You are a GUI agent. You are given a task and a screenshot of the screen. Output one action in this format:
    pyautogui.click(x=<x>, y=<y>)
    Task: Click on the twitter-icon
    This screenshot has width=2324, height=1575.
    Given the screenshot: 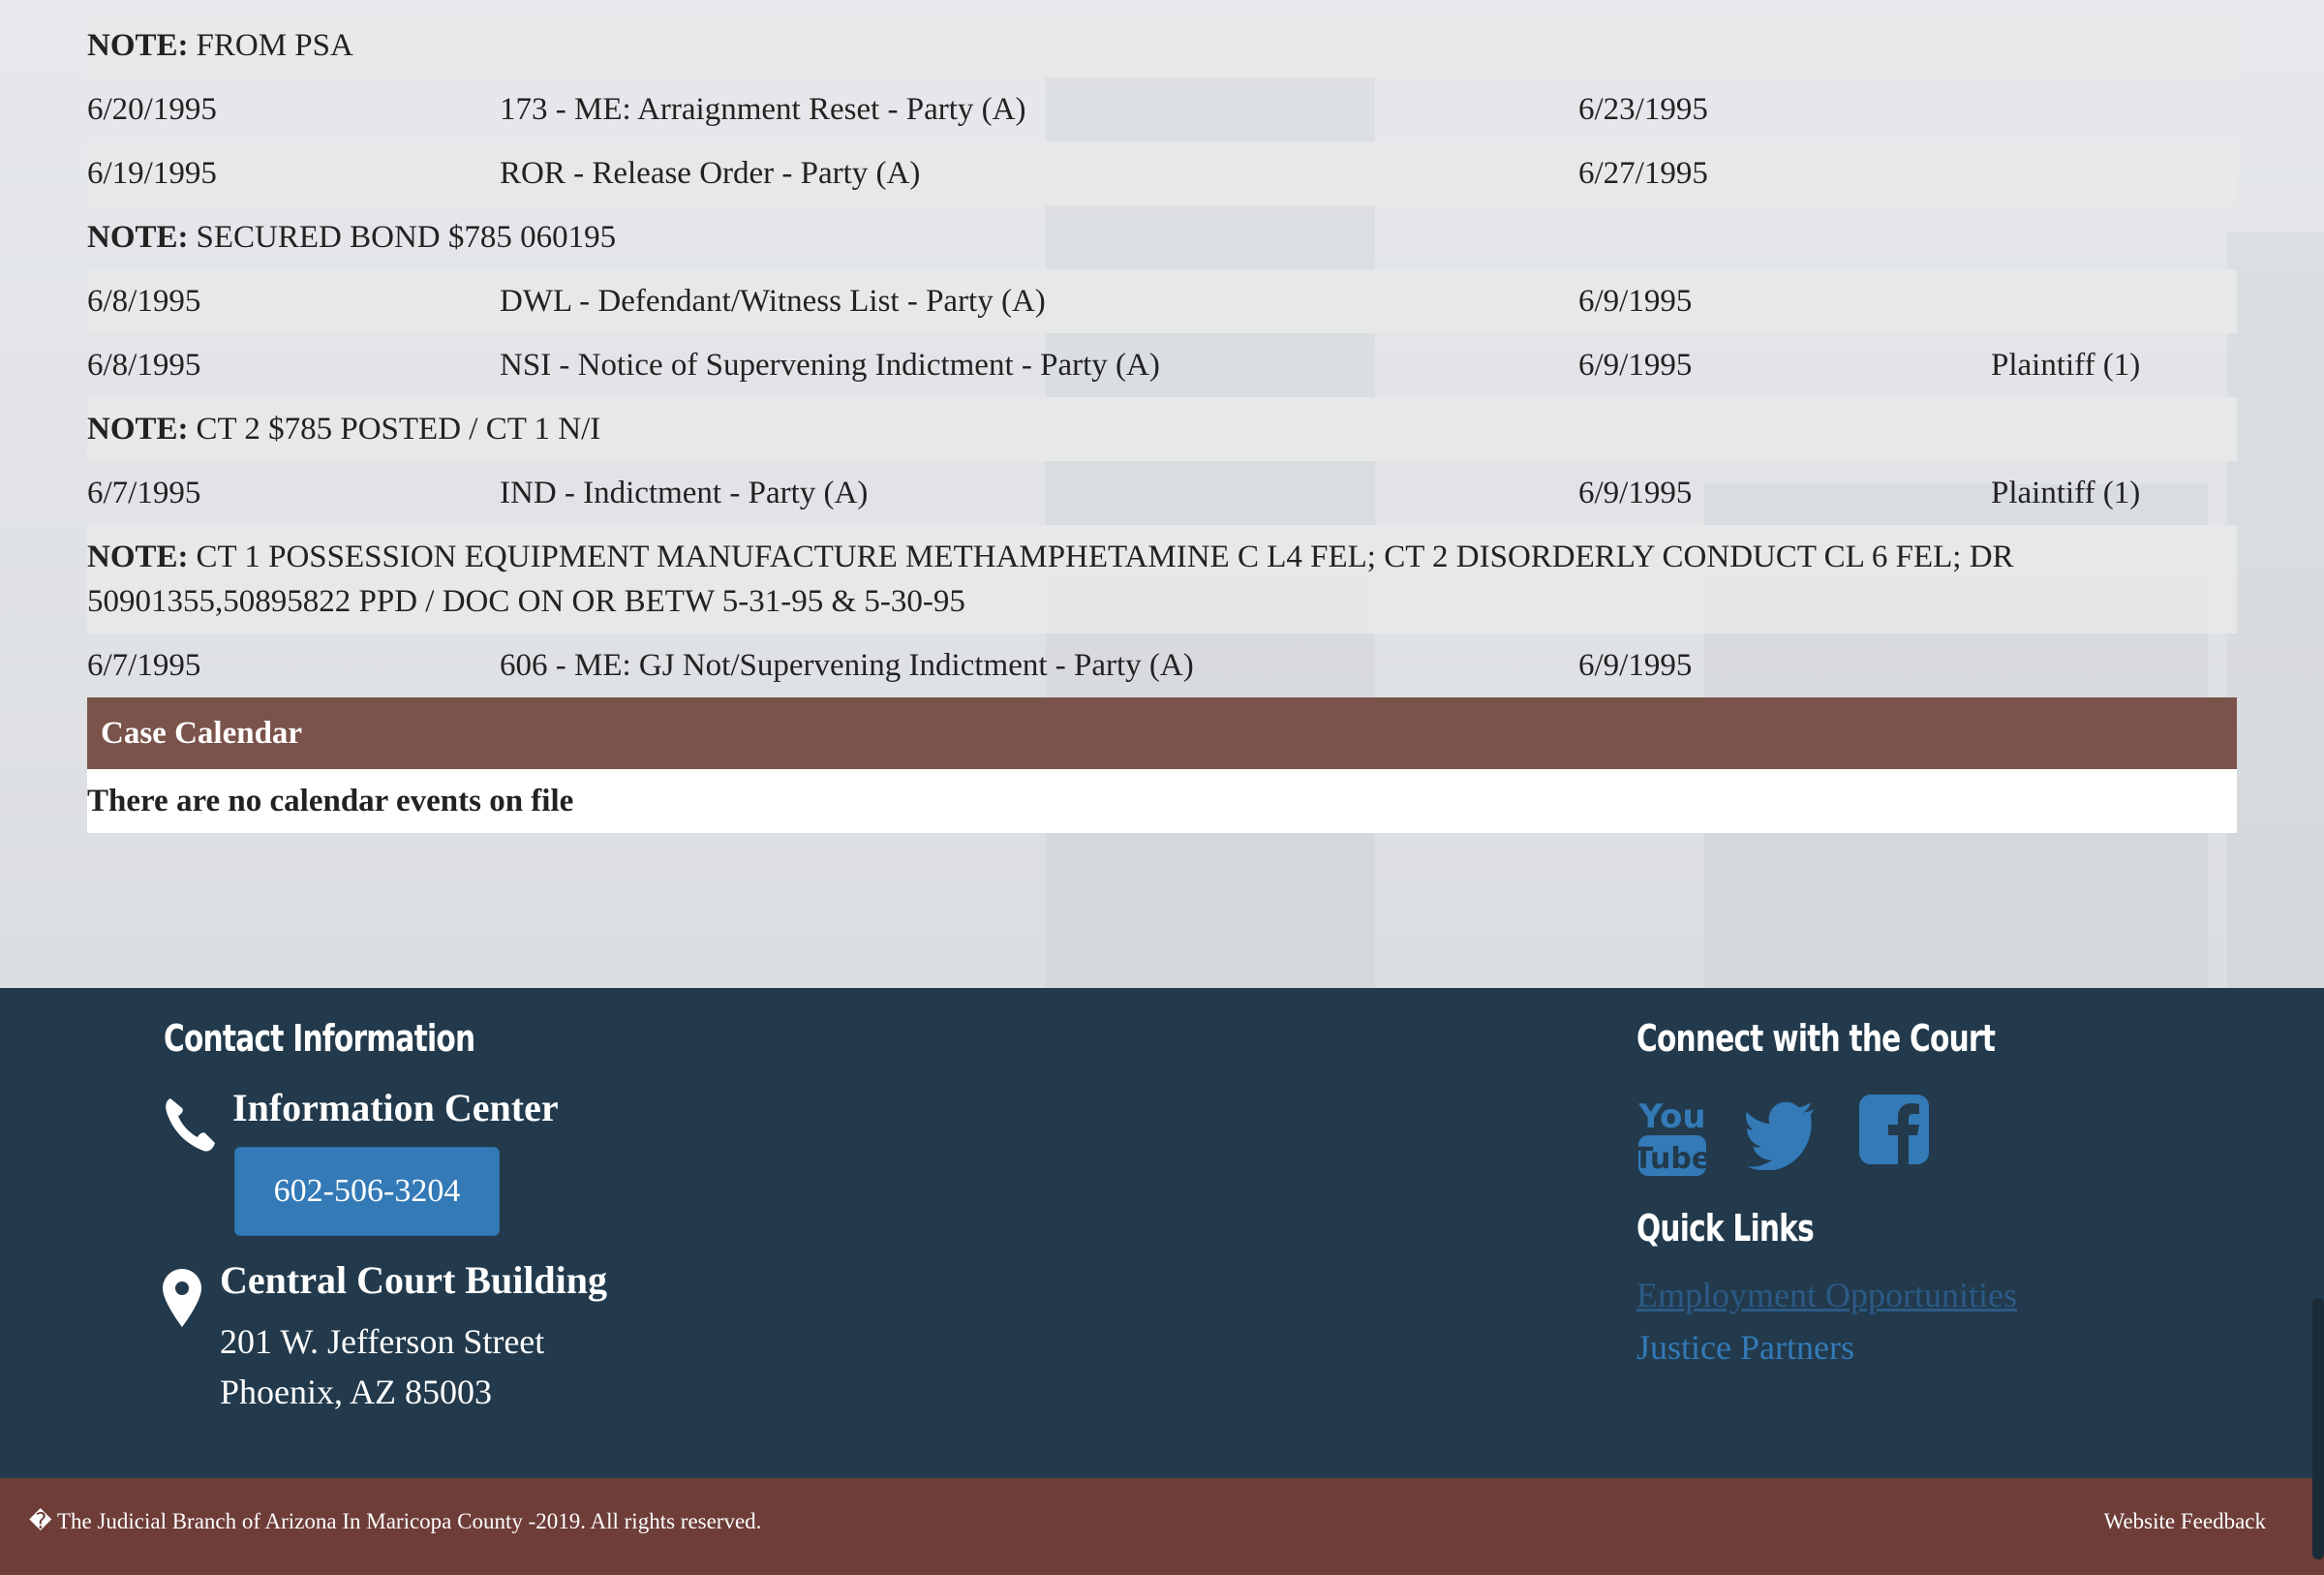 What is the action you would take?
    pyautogui.click(x=1782, y=1131)
    